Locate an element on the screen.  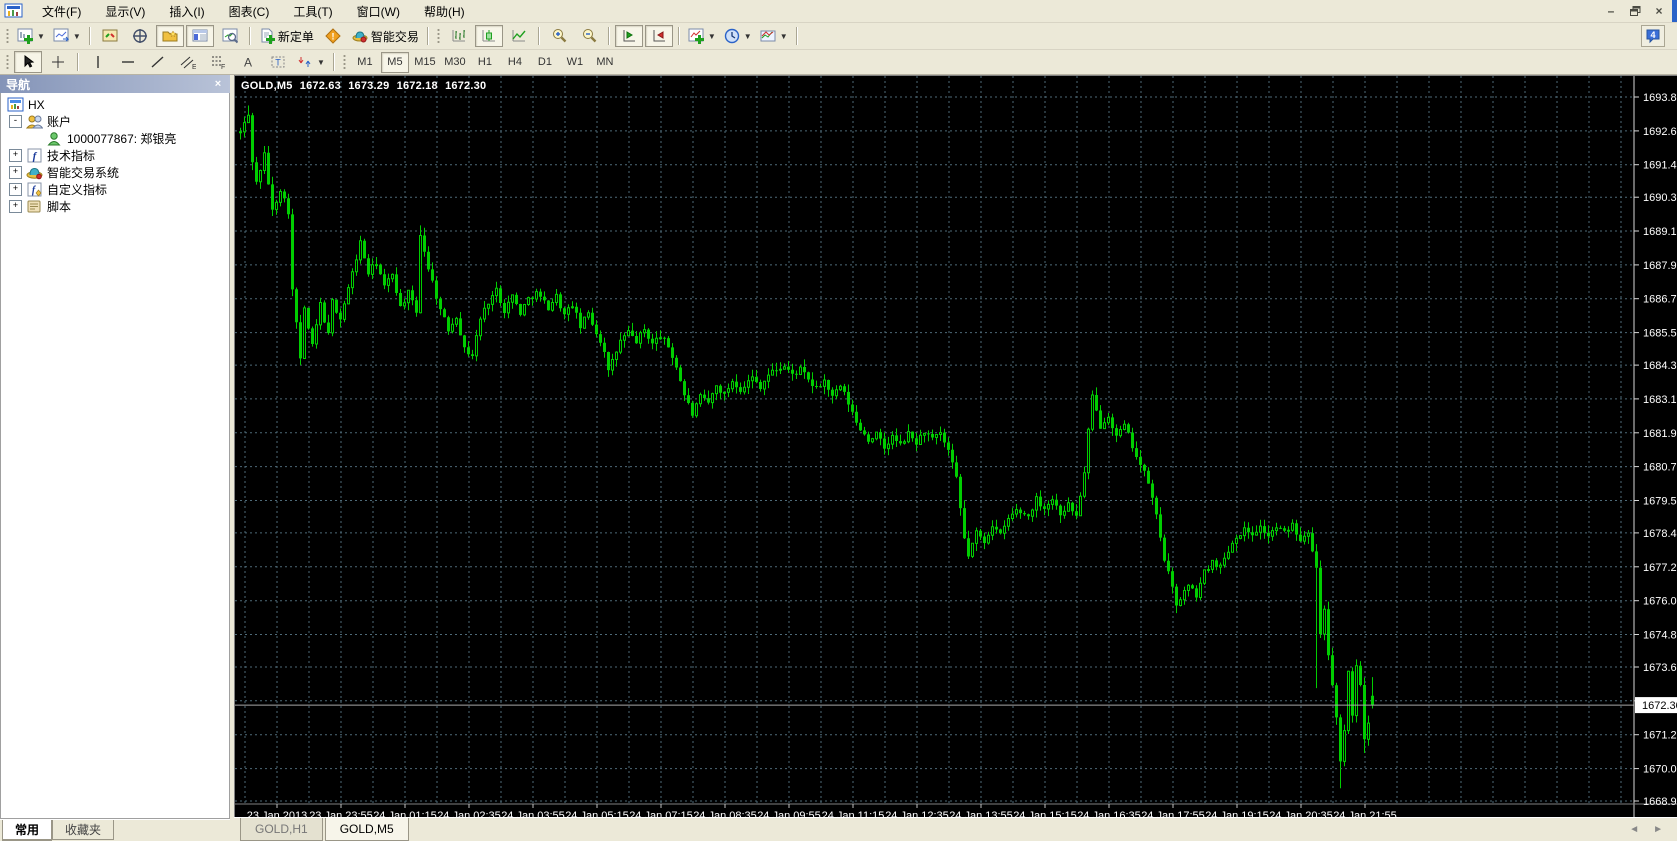
price-axis-label: 1685.50 is located at coordinates (1660, 334).